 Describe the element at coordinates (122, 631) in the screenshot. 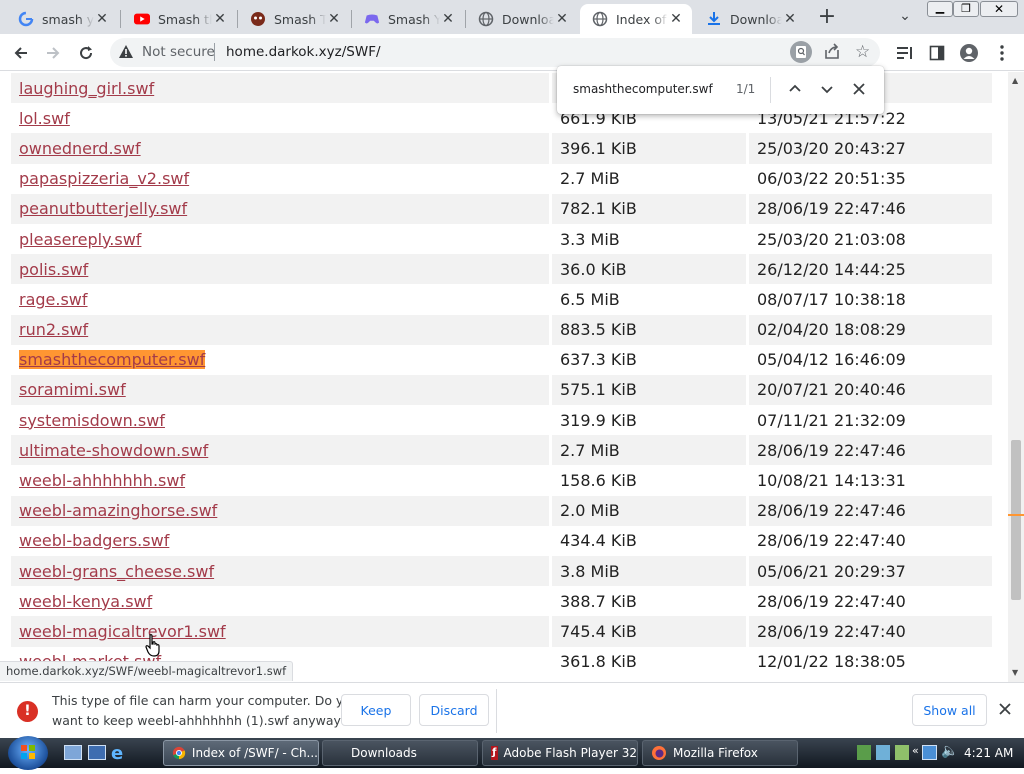

I see `file-link: weebl-magicaltrevor1.swf` at that location.